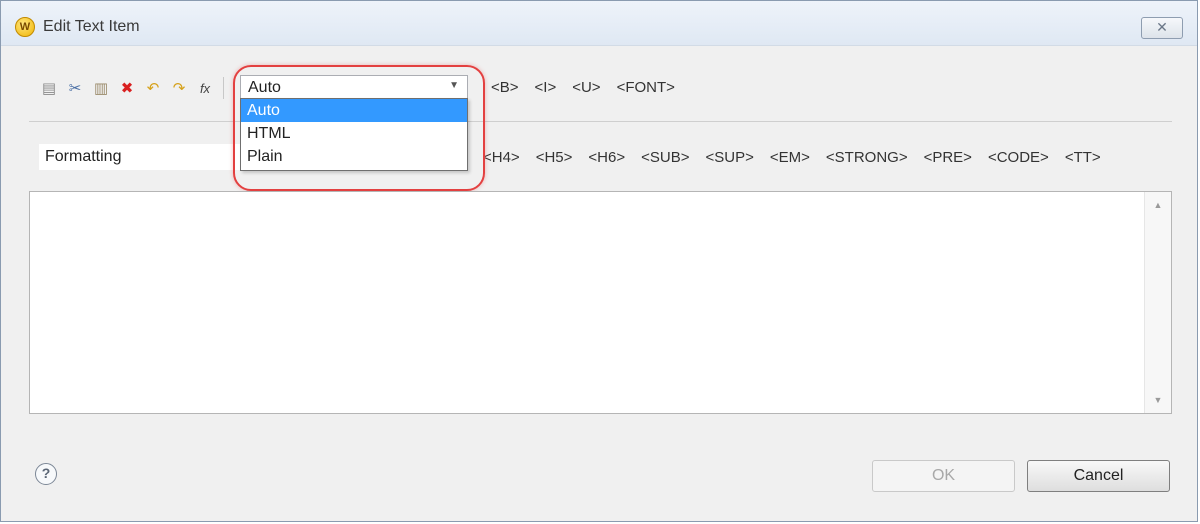  Describe the element at coordinates (25, 27) in the screenshot. I see `app-icon: W` at that location.